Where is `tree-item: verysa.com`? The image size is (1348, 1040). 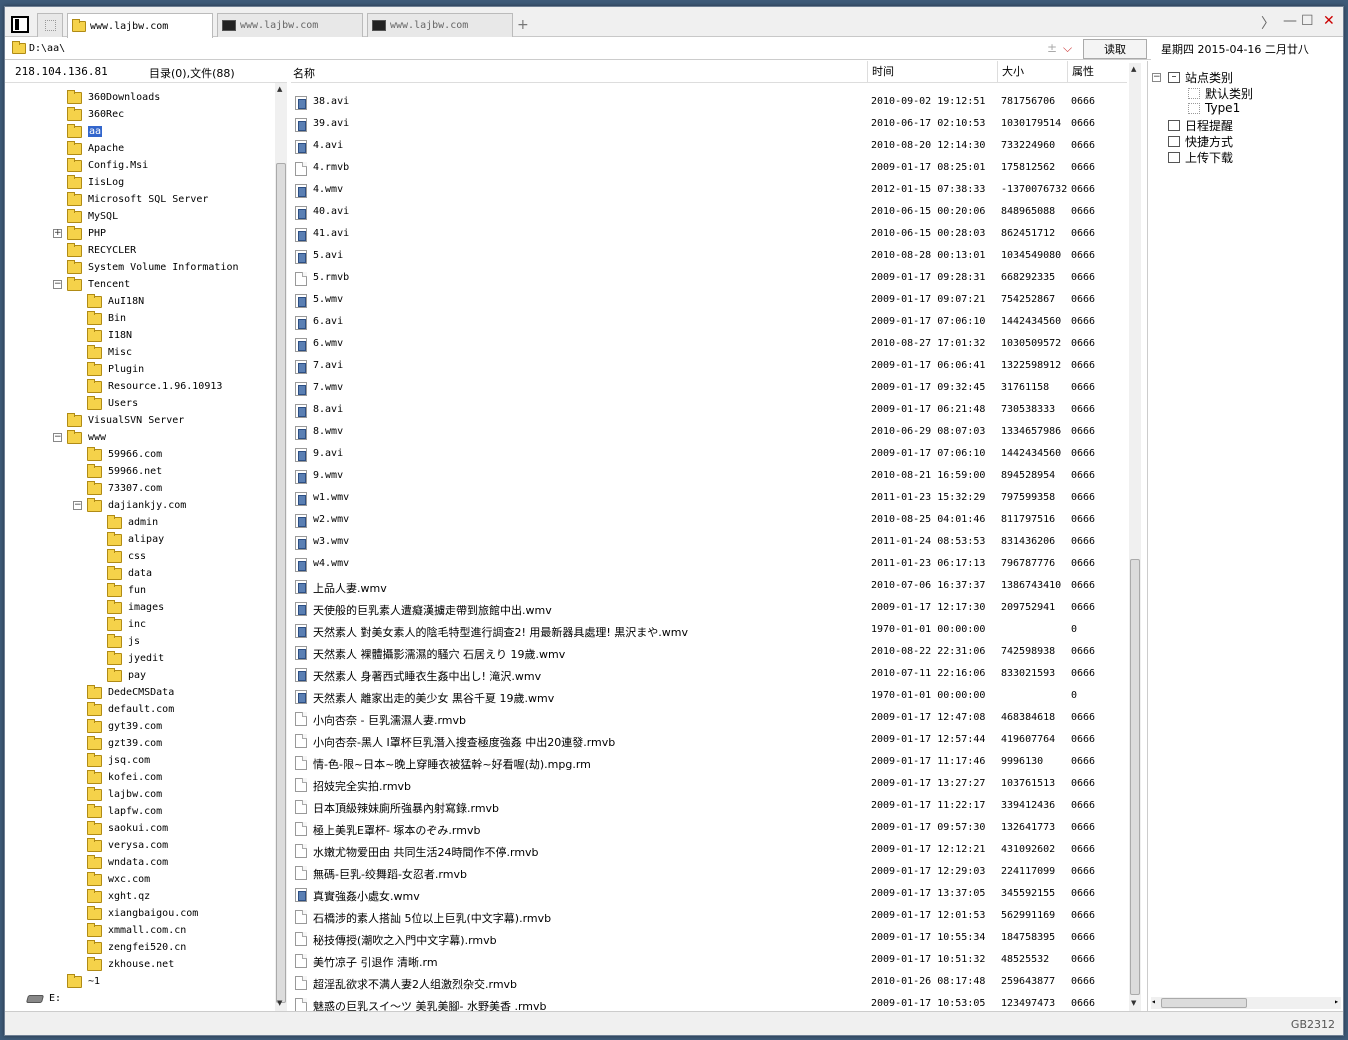 tree-item: verysa.com is located at coordinates (127, 845).